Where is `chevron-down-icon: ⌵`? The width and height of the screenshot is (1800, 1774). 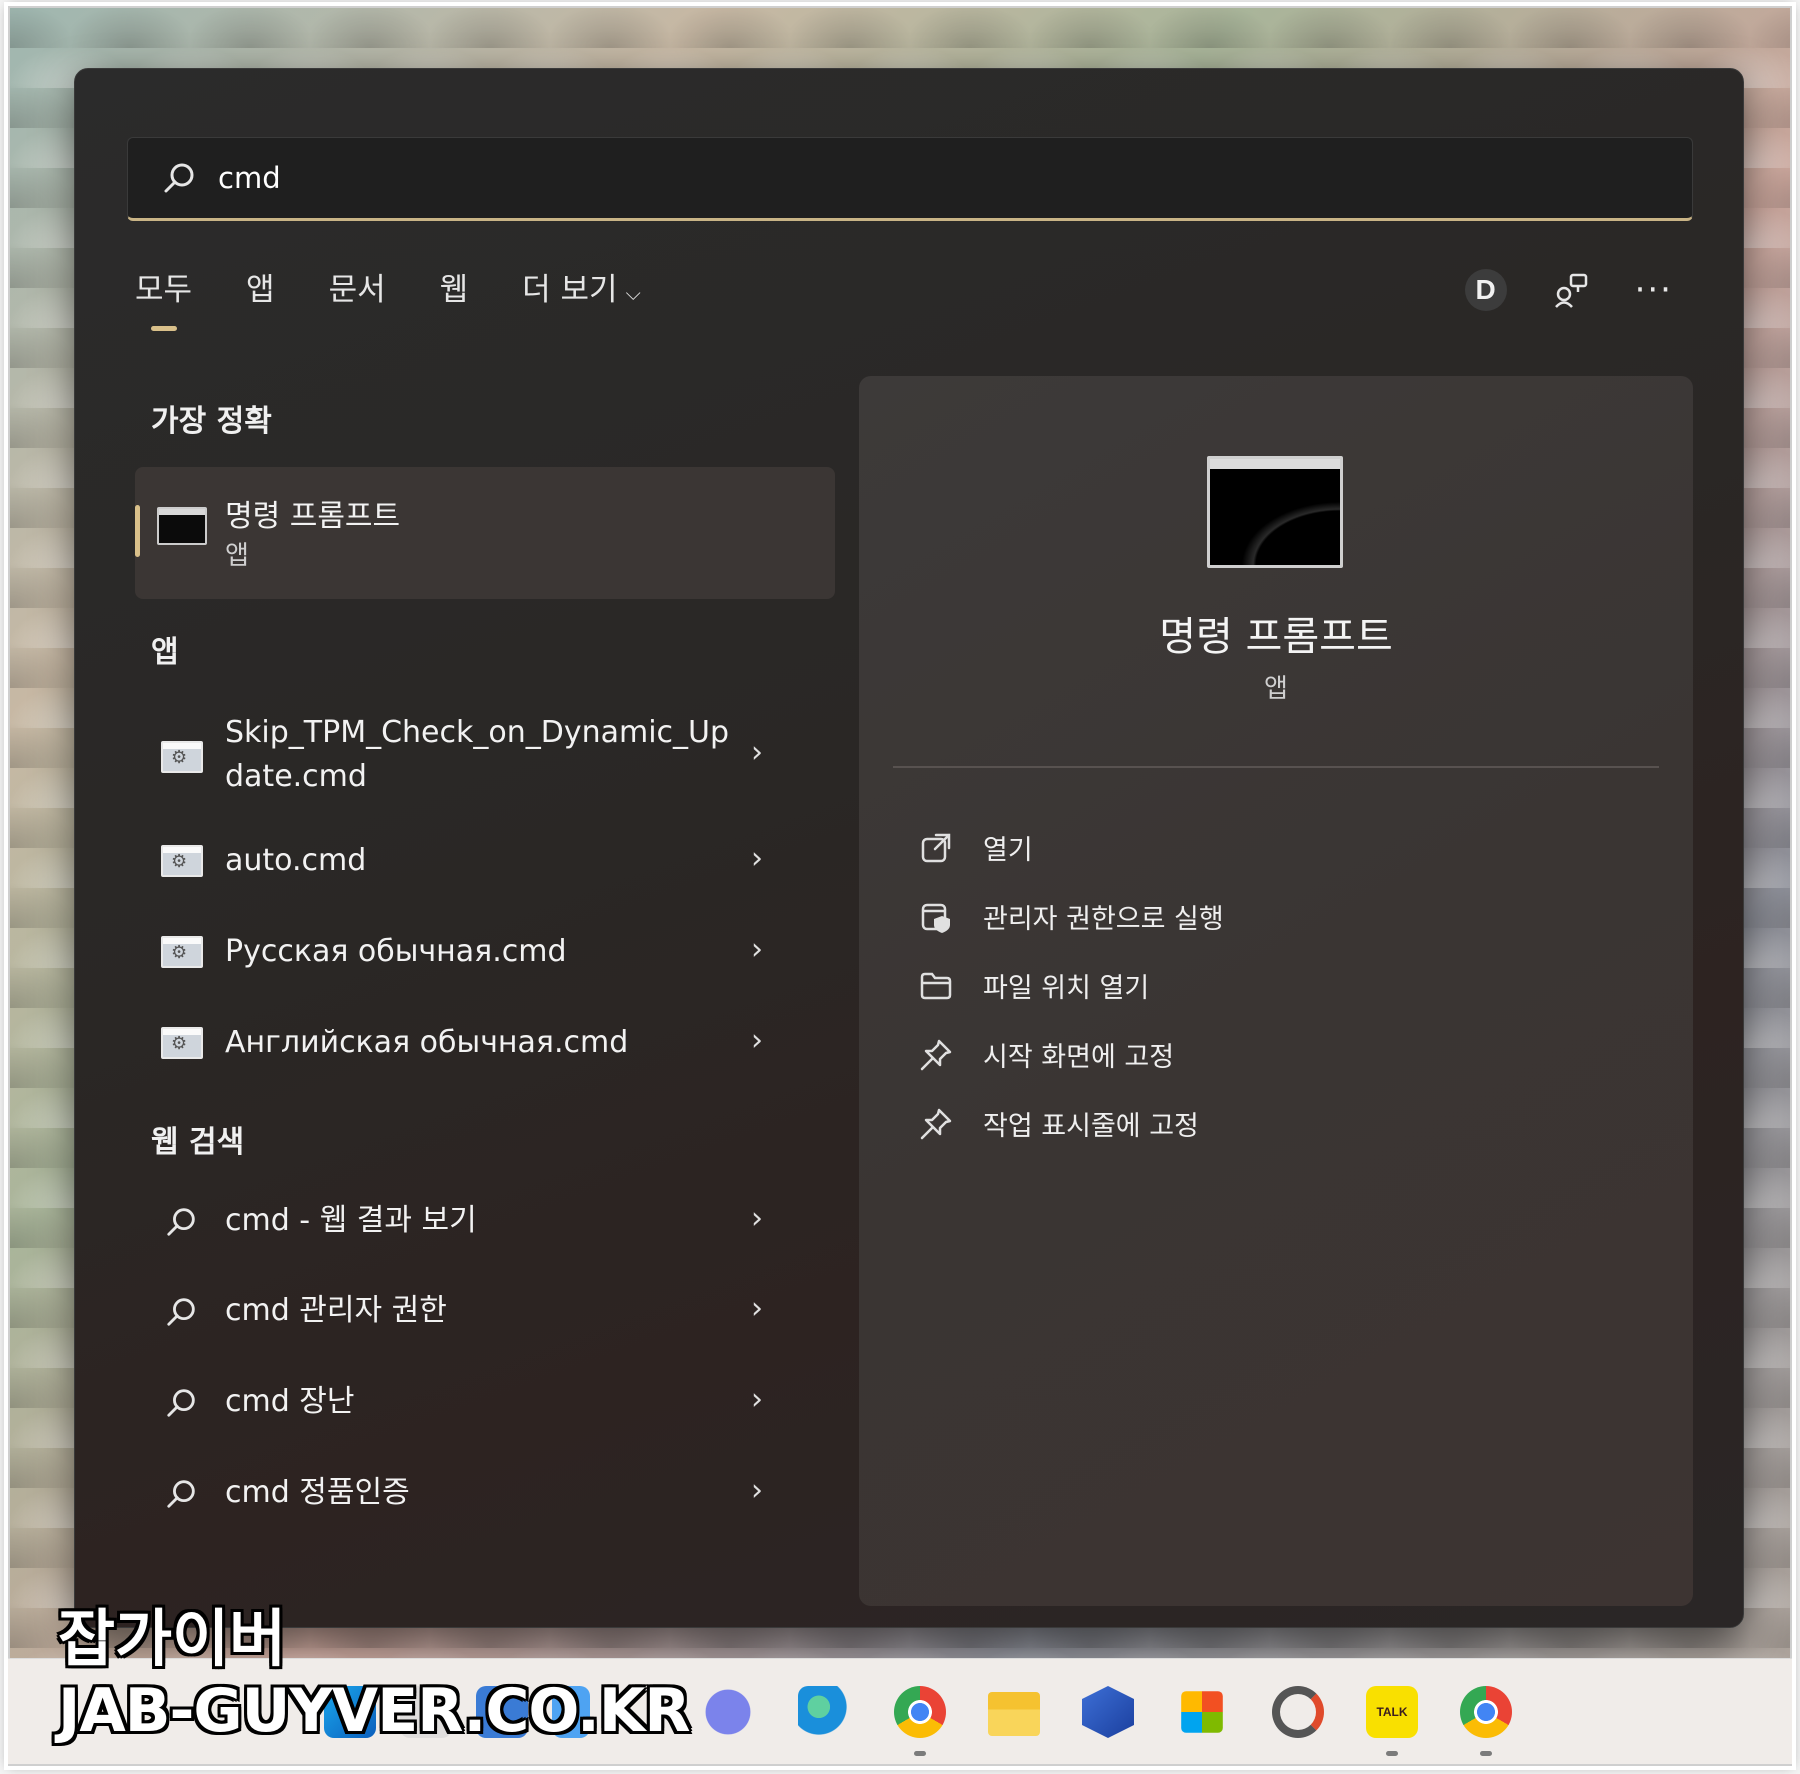 chevron-down-icon: ⌵ is located at coordinates (633, 293).